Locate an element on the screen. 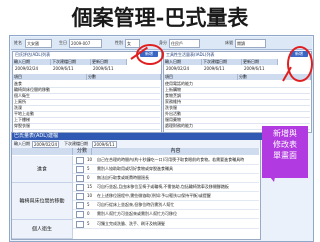 The image size is (320, 242). form-input-date-label: 輸入日期 is located at coordinates (22, 143).